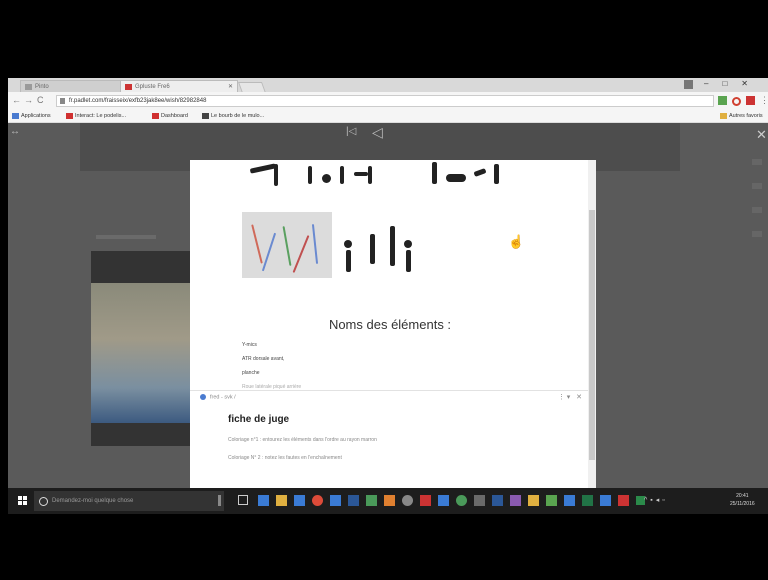 The height and width of the screenshot is (580, 768). I want to click on search-placeholder: Demandez-moi quelque chose, so click(93, 501).